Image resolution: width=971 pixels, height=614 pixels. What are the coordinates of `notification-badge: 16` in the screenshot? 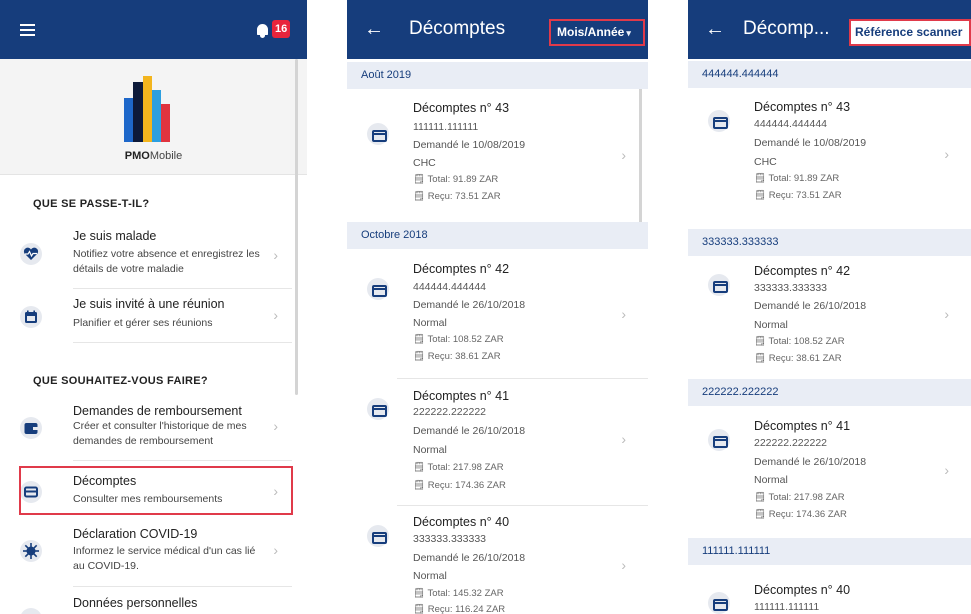 It's located at (281, 29).